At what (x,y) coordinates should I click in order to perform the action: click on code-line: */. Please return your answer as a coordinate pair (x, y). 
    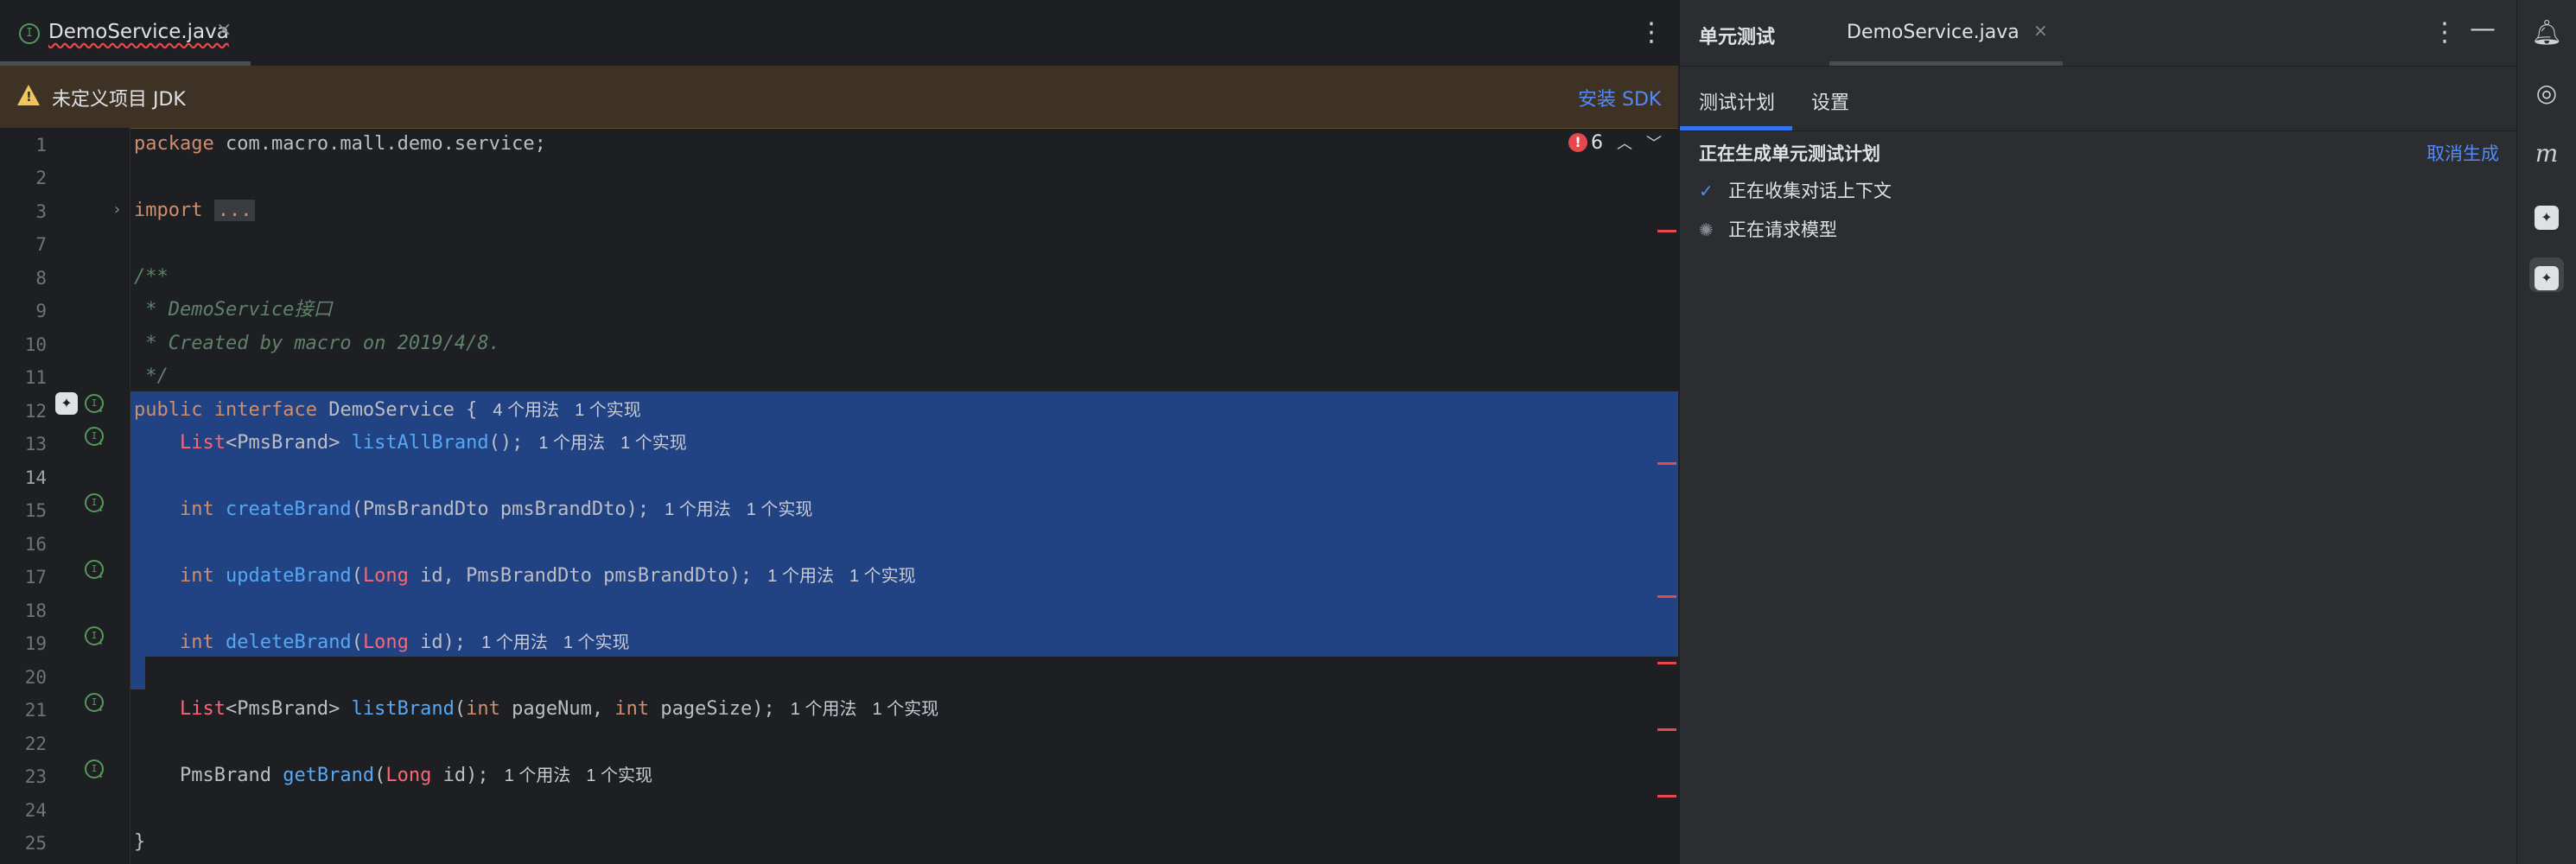
    Looking at the image, I should click on (151, 376).